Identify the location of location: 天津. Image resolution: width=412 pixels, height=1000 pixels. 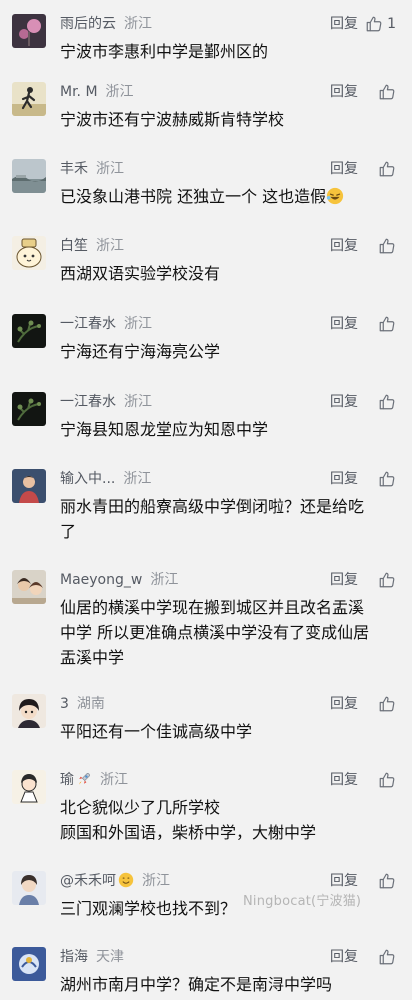
(110, 957).